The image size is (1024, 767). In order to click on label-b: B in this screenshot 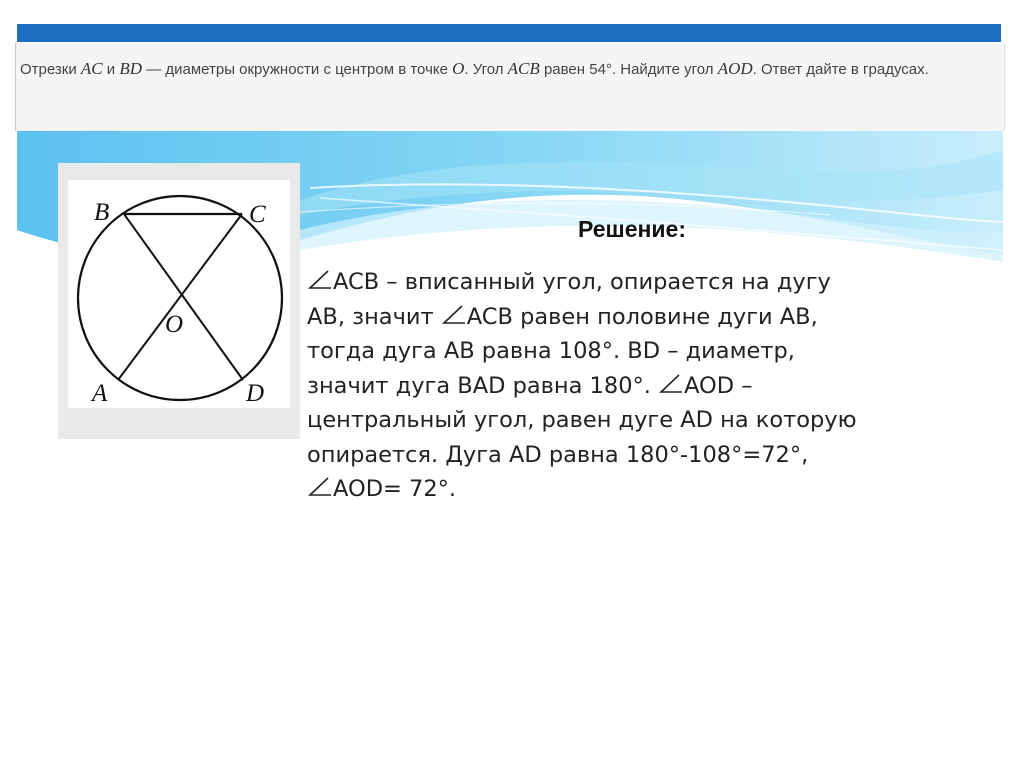, I will do `click(101, 212)`.